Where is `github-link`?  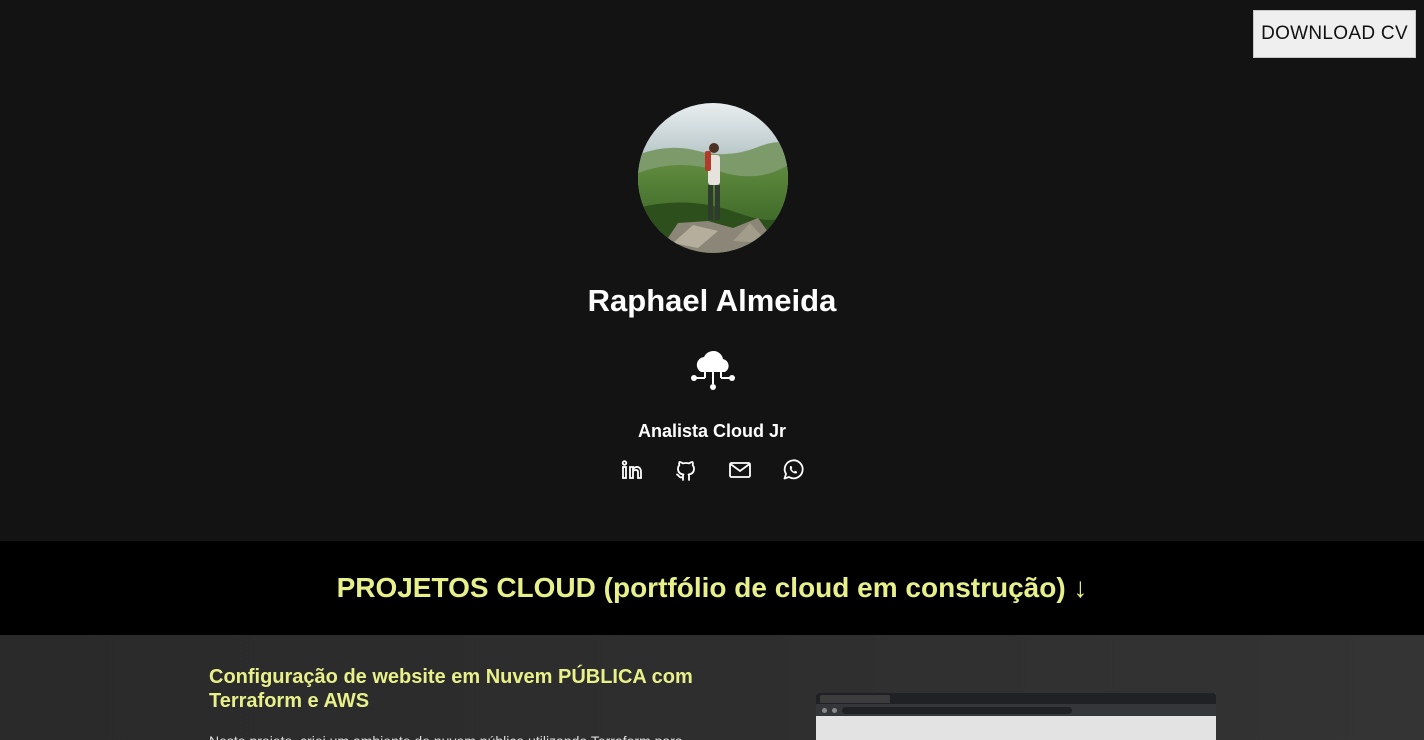 github-link is located at coordinates (686, 470).